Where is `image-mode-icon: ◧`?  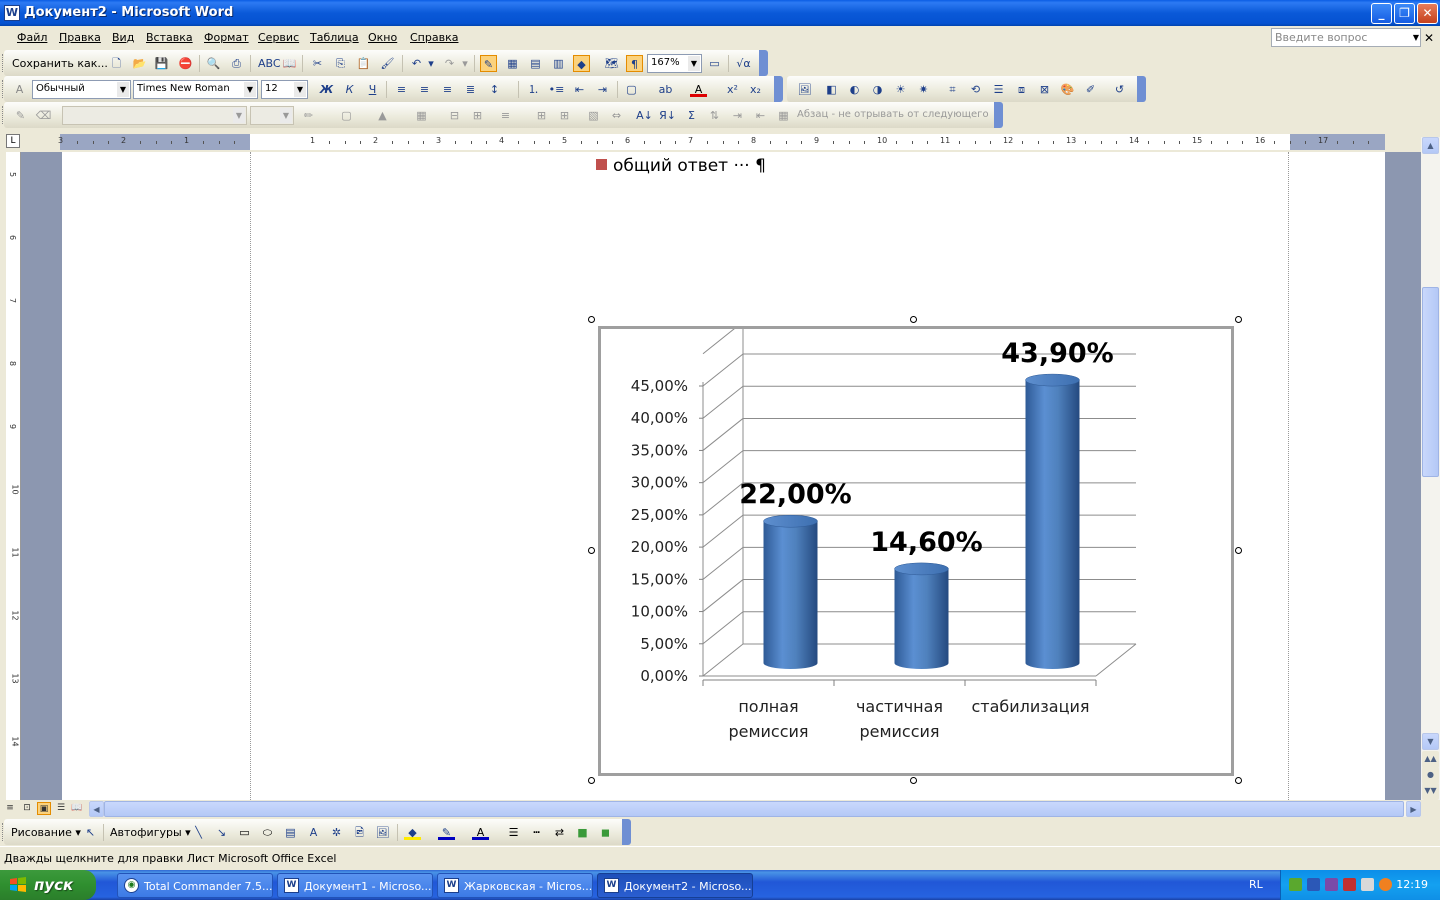
image-mode-icon: ◧ is located at coordinates (831, 89).